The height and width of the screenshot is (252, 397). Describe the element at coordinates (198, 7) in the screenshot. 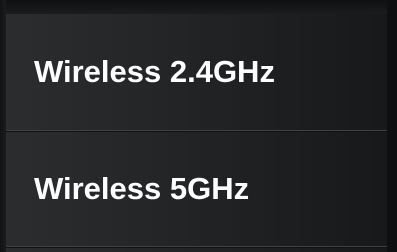

I see `menu-top-edge` at that location.